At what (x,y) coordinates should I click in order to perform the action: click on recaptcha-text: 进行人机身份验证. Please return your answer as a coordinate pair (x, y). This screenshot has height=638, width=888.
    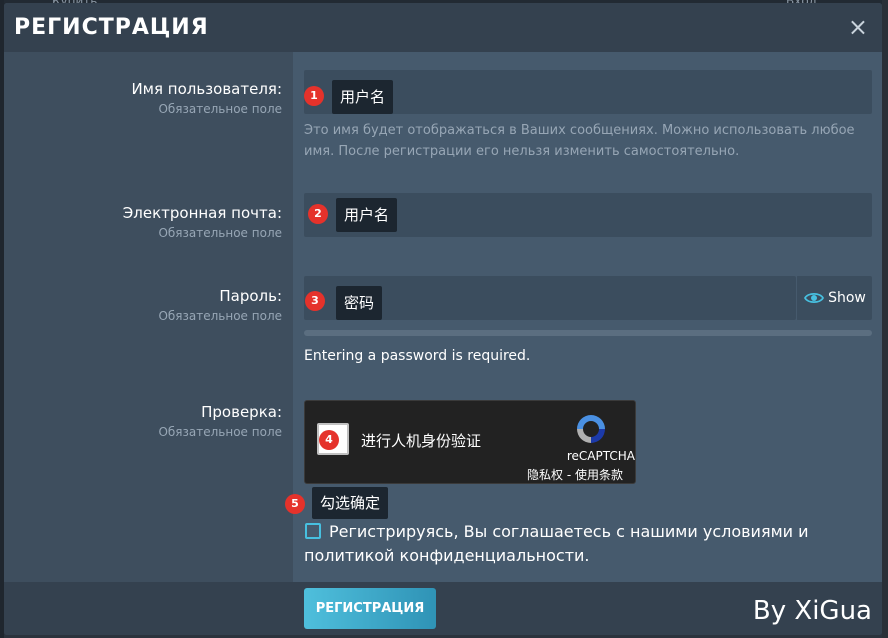
    Looking at the image, I should click on (421, 441).